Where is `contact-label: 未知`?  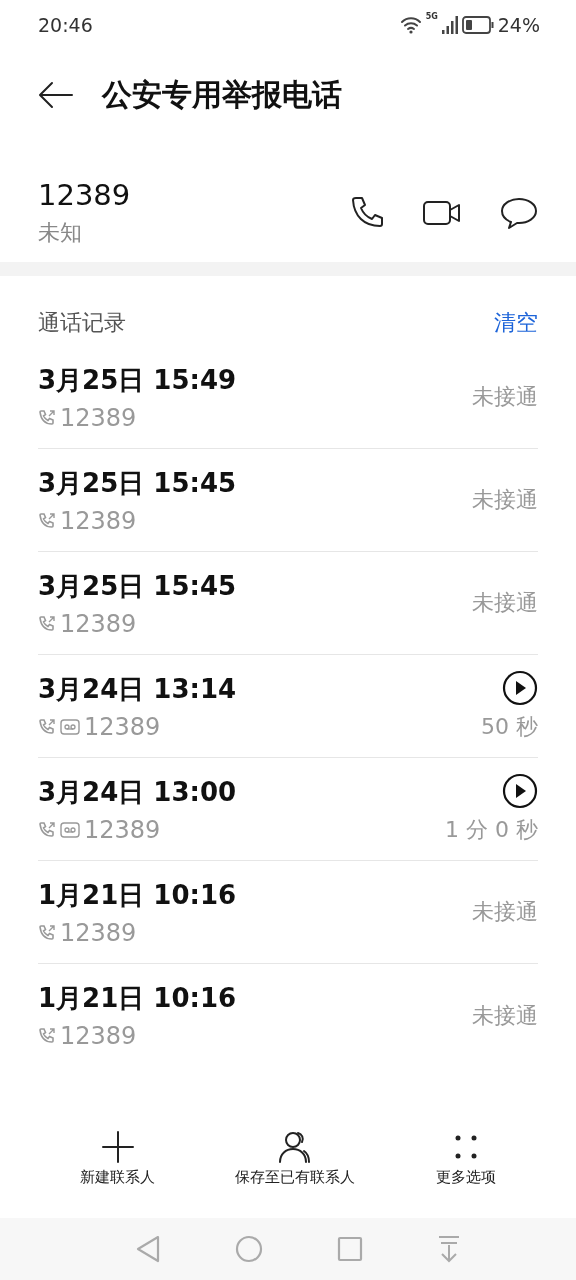
contact-label: 未知 is located at coordinates (60, 233).